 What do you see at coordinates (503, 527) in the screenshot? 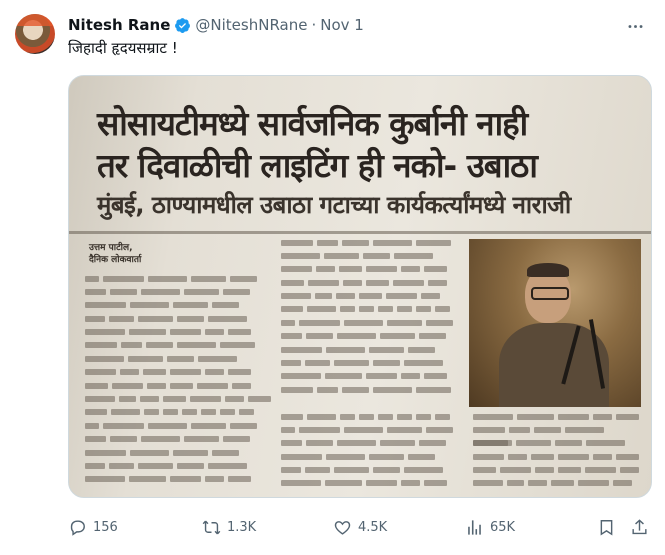
I see `views-count: 65K` at bounding box center [503, 527].